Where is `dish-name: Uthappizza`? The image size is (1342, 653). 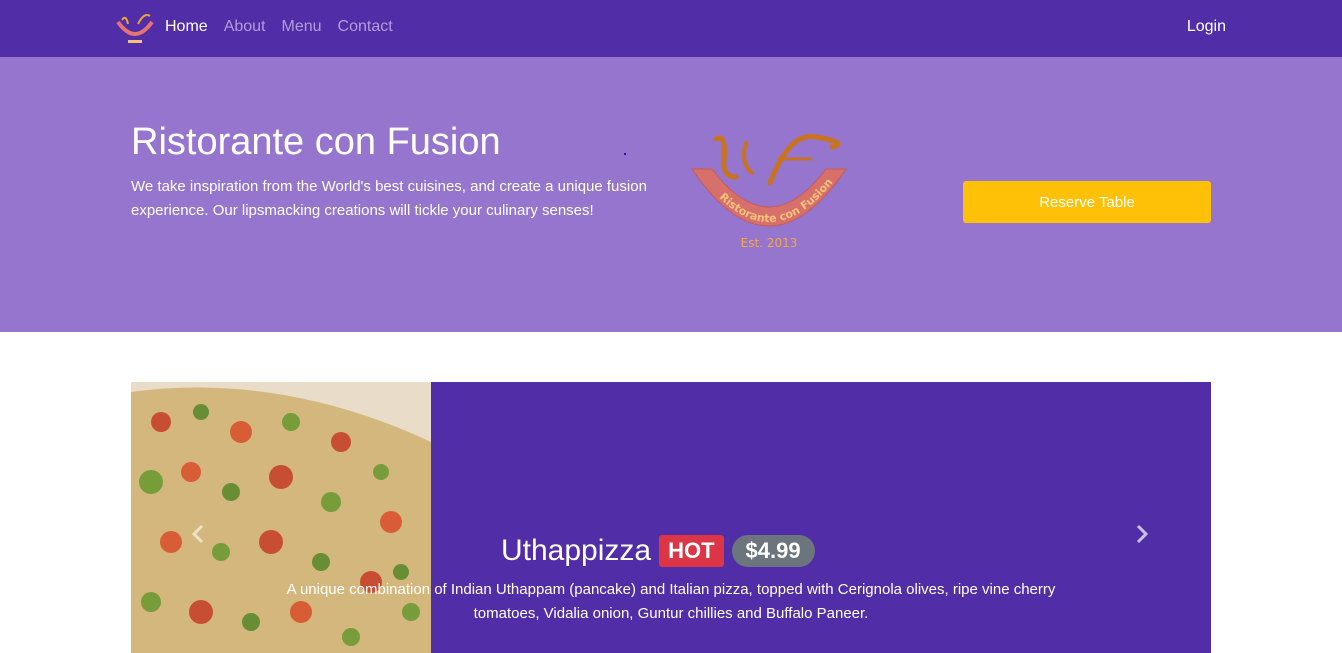
dish-name: Uthappizza is located at coordinates (576, 550).